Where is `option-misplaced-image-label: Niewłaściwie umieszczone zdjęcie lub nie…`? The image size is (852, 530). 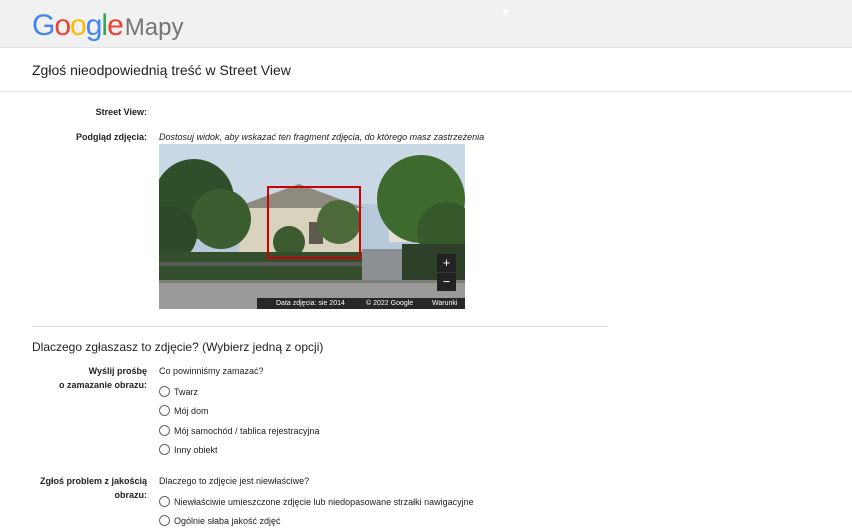
option-misplaced-image-label: Niewłaściwie umieszczone zdjęcie lub nie… is located at coordinates (324, 502).